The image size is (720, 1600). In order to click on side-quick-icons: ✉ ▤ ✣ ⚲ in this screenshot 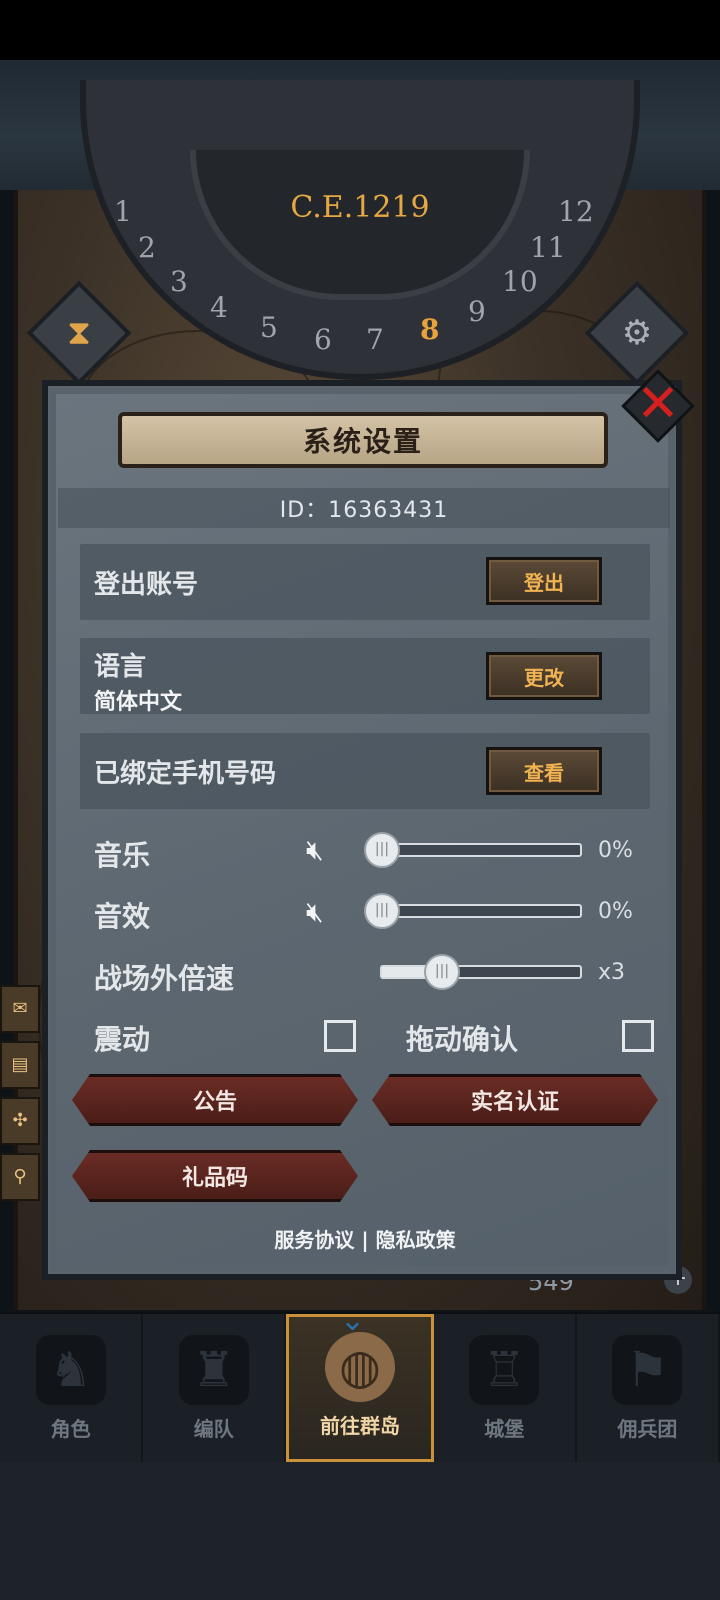, I will do `click(22, 1097)`.